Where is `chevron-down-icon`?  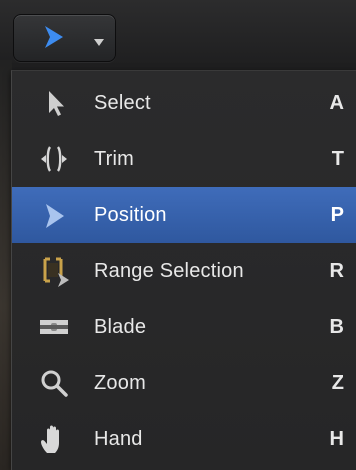 chevron-down-icon is located at coordinates (99, 42).